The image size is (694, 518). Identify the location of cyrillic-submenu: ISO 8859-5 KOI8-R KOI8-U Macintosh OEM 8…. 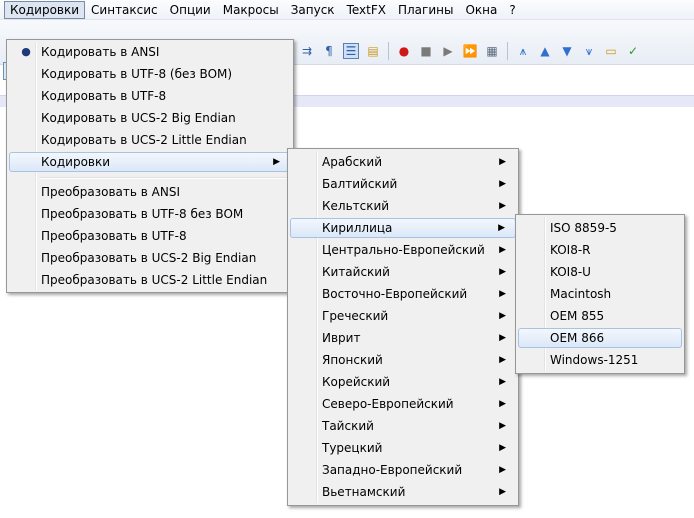
(600, 294).